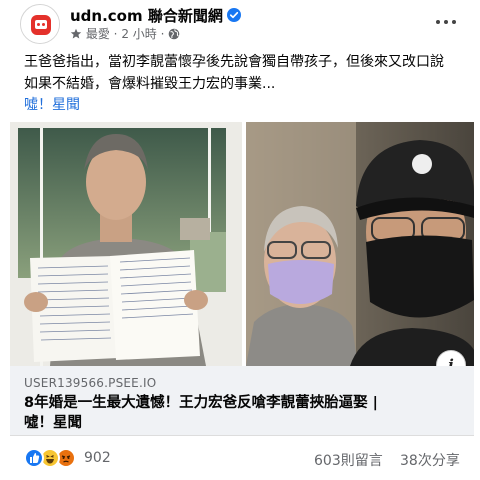 The image size is (480, 480). What do you see at coordinates (53, 423) in the screenshot?
I see `link-title-line: 噓！星聞` at bounding box center [53, 423].